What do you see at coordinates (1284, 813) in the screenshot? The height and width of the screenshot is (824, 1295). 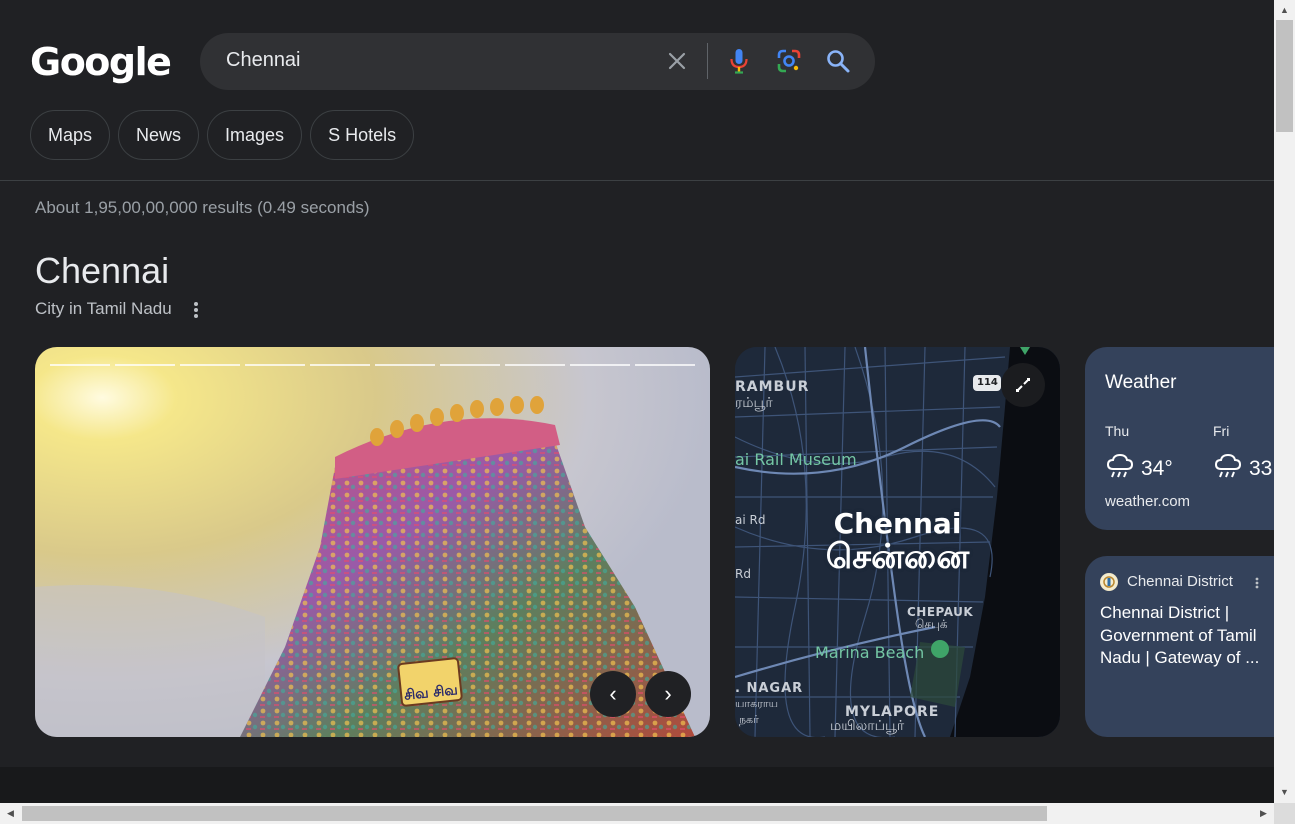 I see `scrollbar-corner` at bounding box center [1284, 813].